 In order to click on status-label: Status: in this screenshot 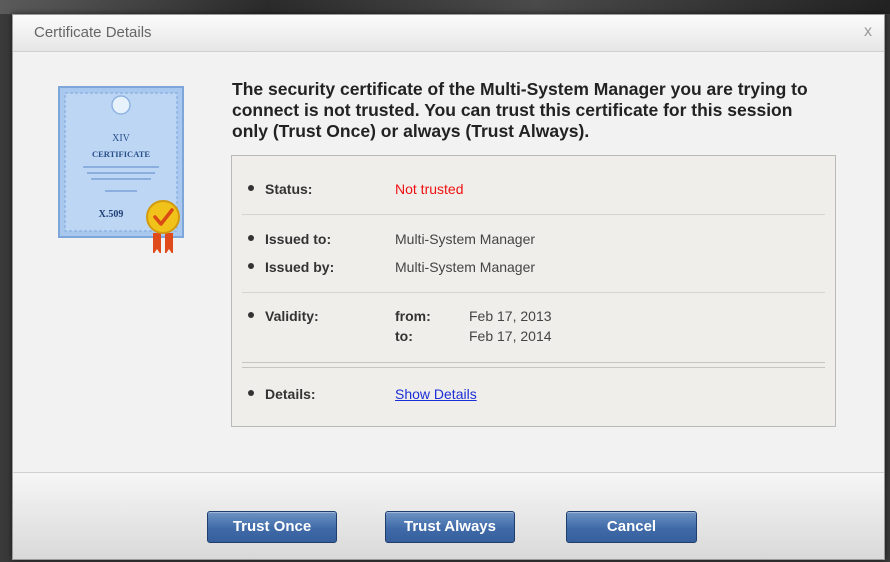, I will do `click(280, 189)`.